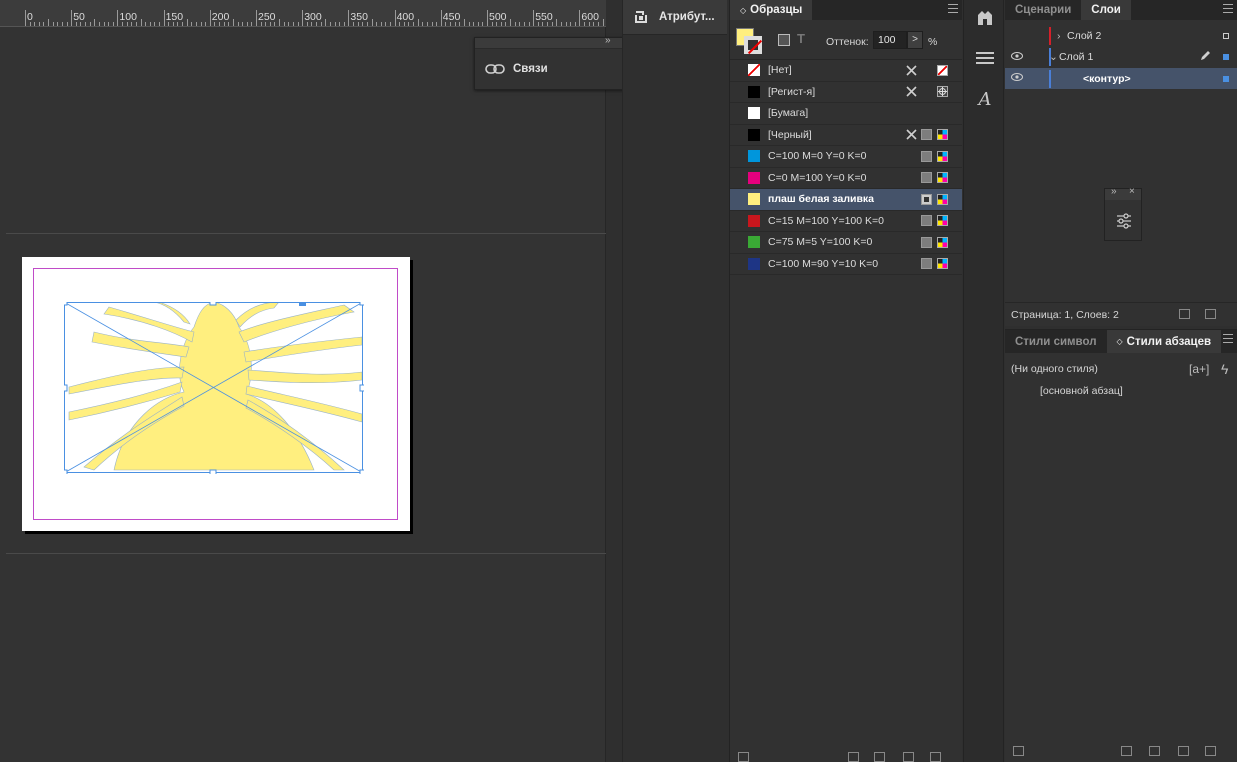 Image resolution: width=1237 pixels, height=762 pixels. What do you see at coordinates (846, 243) in the screenshot?
I see `swatch-row: C=75 M=5 Y=100 K=0` at bounding box center [846, 243].